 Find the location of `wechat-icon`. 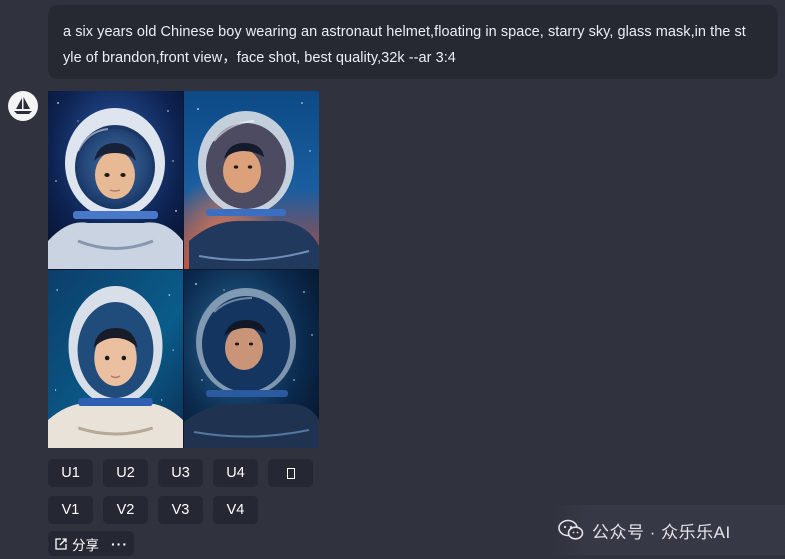

wechat-icon is located at coordinates (571, 529).